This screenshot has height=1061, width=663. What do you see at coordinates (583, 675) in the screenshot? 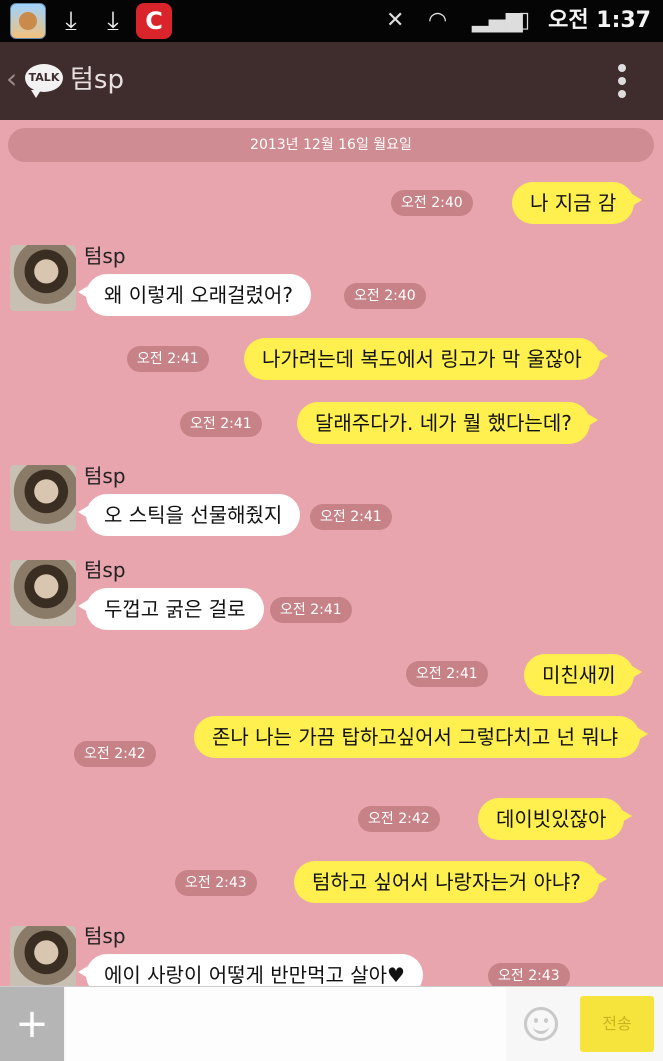
I see `message-bubble-mine: 미친새끼` at bounding box center [583, 675].